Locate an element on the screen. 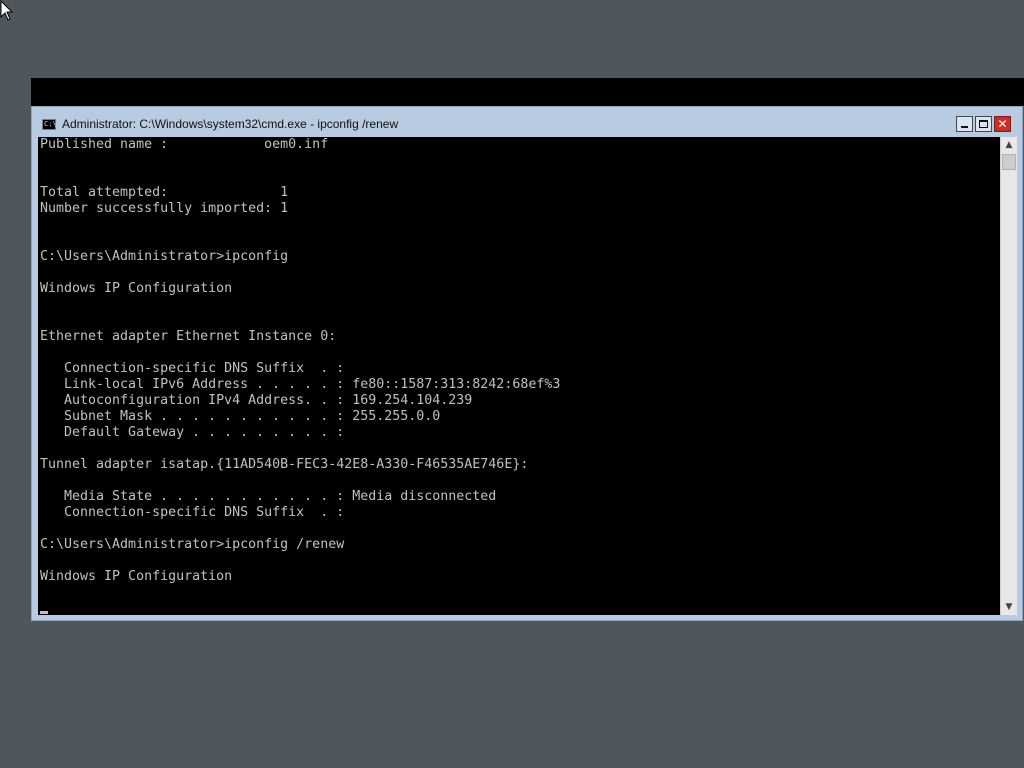 This screenshot has height=768, width=1024. close-button: ✕ is located at coordinates (1002, 124).